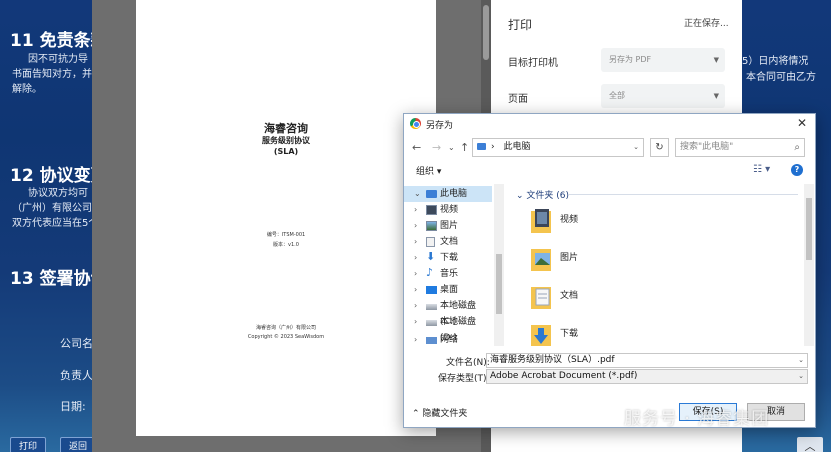  I want to click on watermark-text: 服务号 · 海睿集团, so click(697, 419).